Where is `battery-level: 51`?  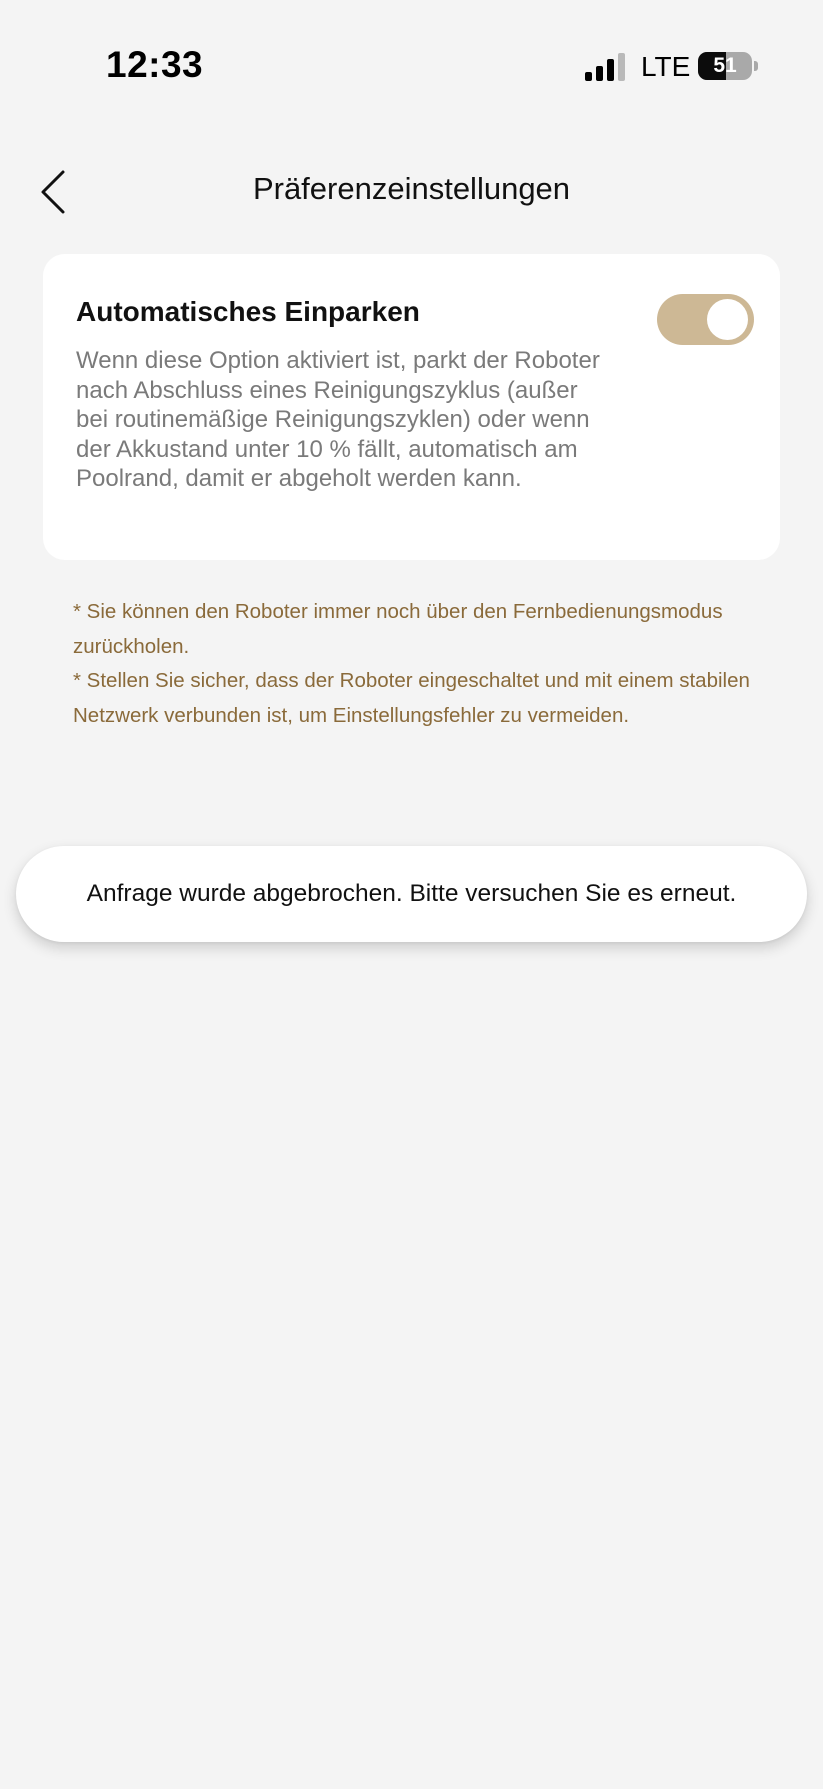 battery-level: 51 is located at coordinates (725, 65).